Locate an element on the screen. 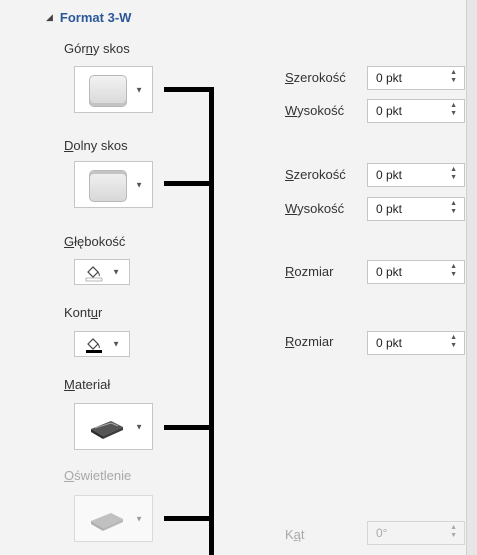 The width and height of the screenshot is (477, 555). lighting-label: Oświetlenie is located at coordinates (98, 475).